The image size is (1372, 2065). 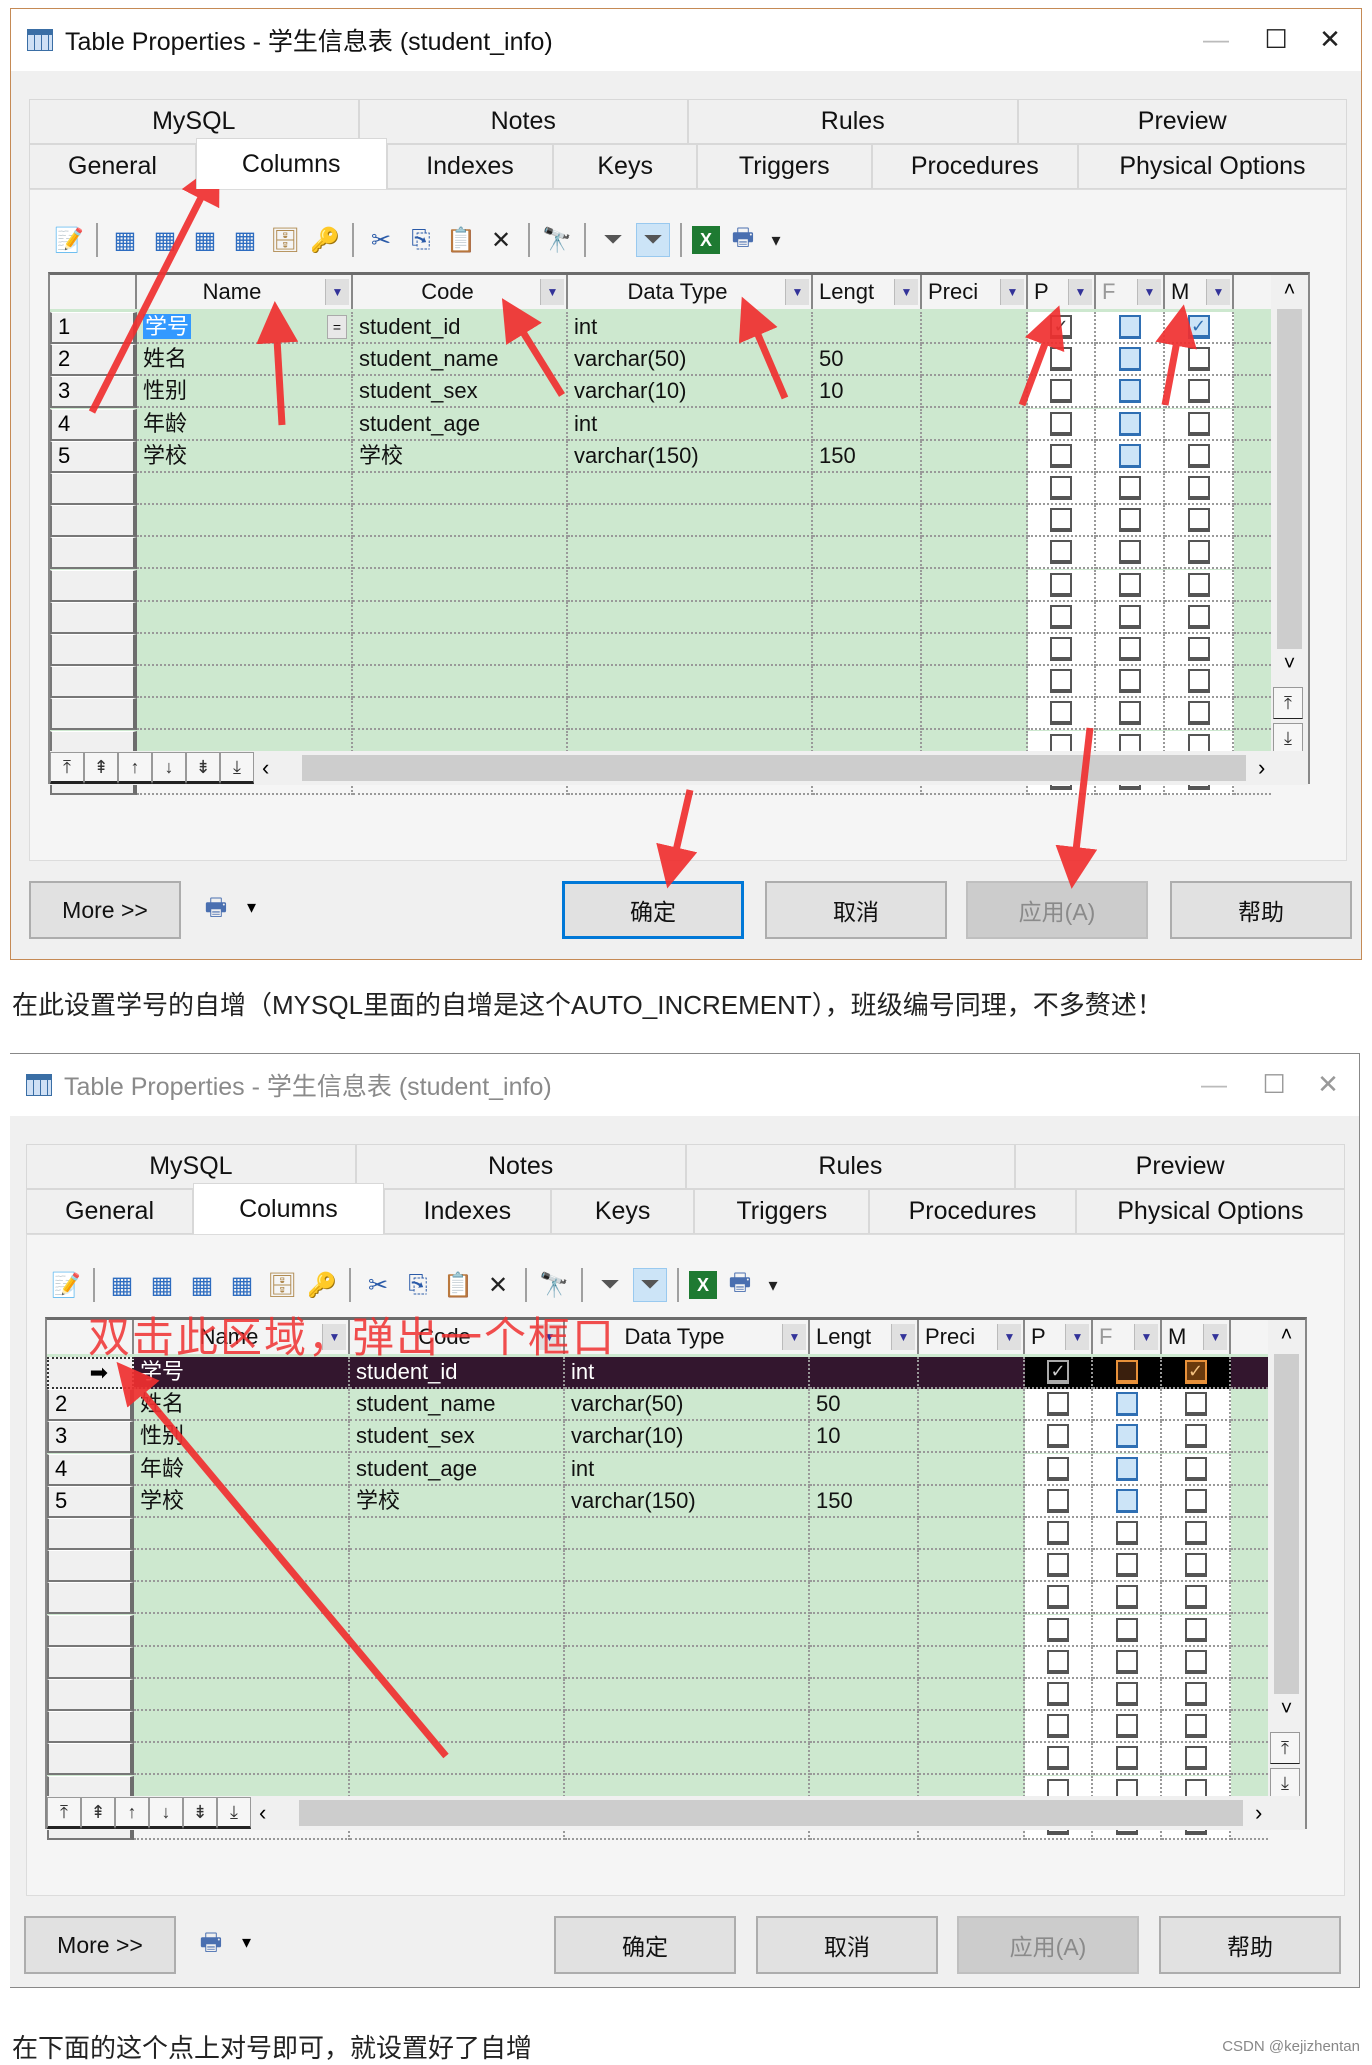 I want to click on table-row: 2 姓名 student_name varchar(50) 50, so click(x=660, y=360).